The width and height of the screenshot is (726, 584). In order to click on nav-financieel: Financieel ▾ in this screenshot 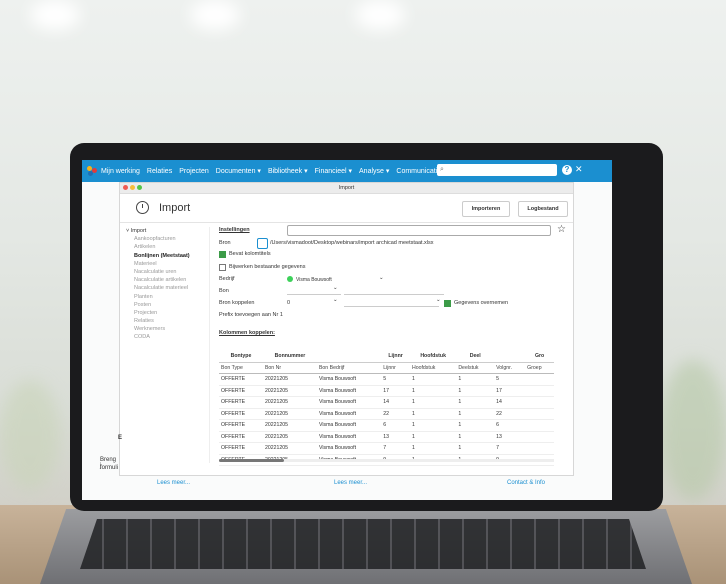, I will do `click(333, 171)`.